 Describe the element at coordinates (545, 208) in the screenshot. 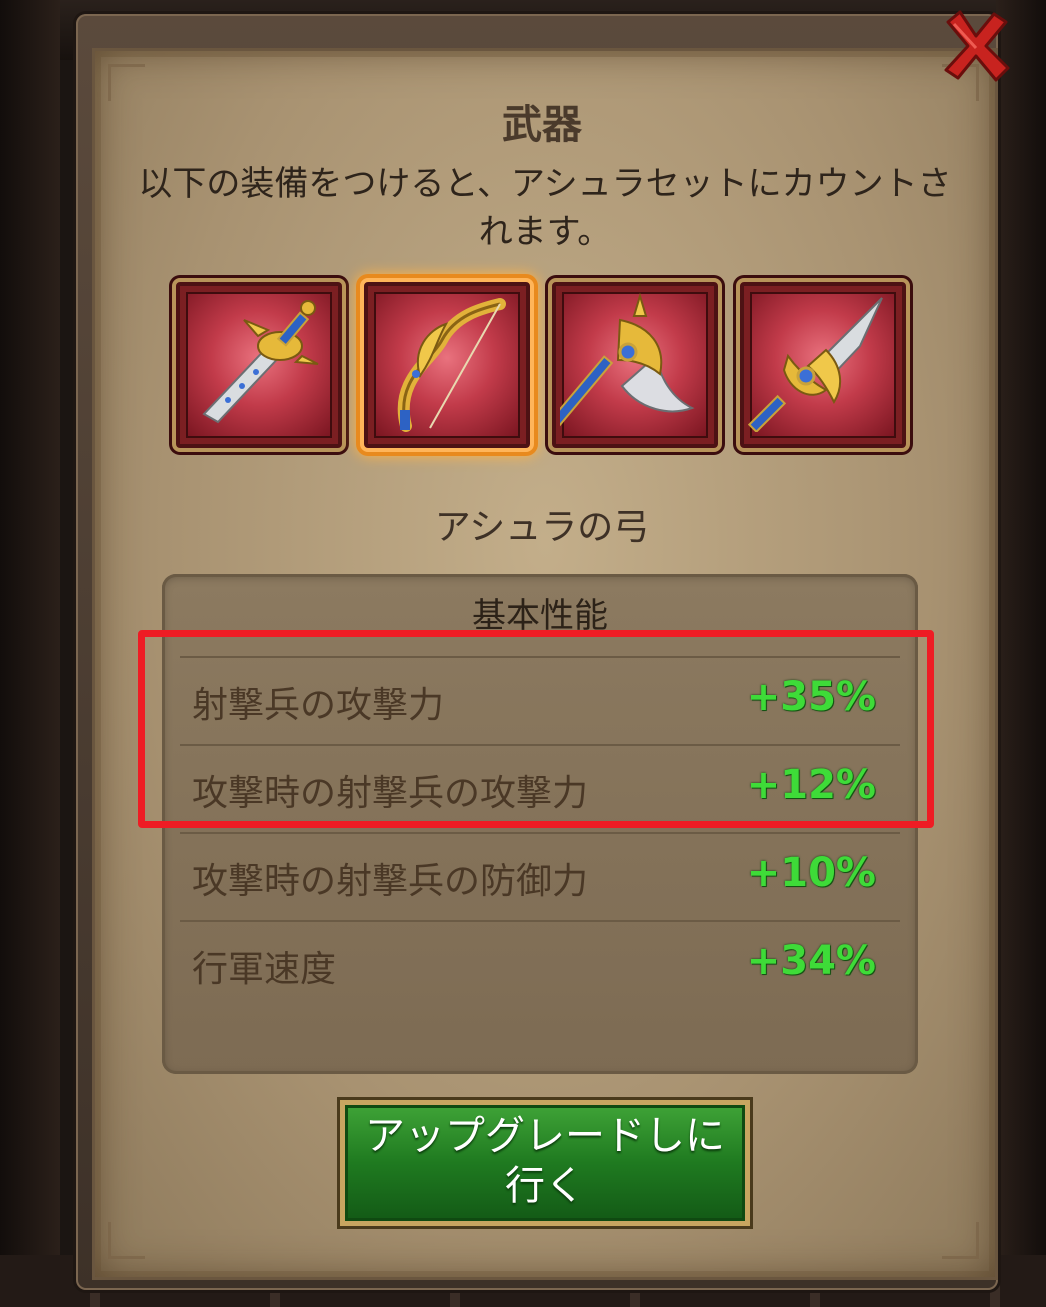

I see `dialog-description: 以下の装備をつけると、アシュラセットにカウントされます。` at that location.